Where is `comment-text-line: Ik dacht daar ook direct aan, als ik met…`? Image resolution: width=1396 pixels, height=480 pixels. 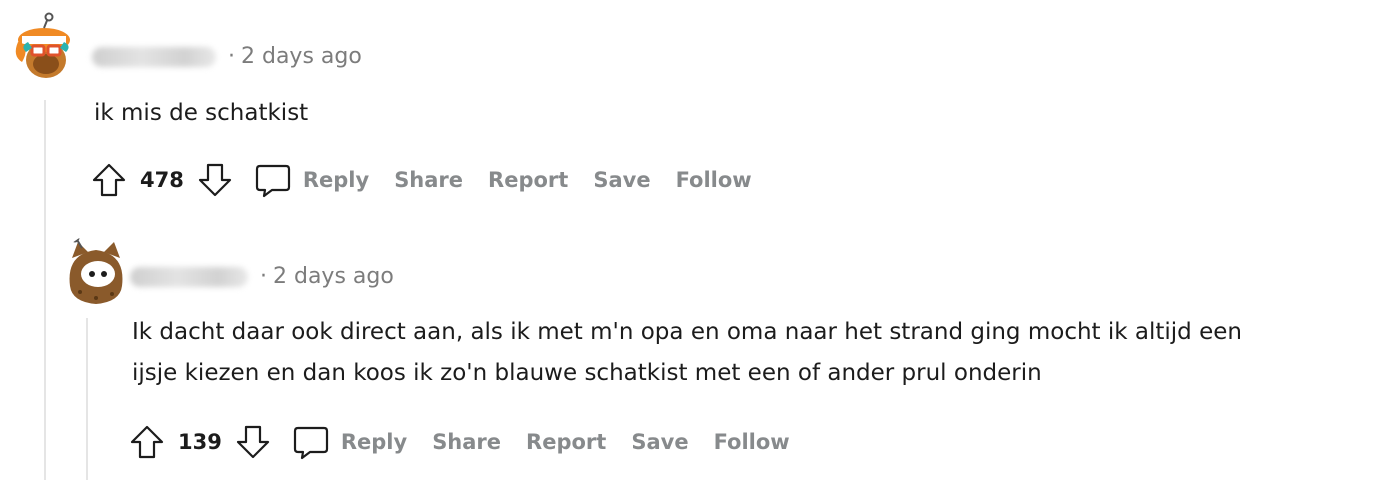
comment-text-line: Ik dacht daar ook direct aan, als ik met… is located at coordinates (687, 332).